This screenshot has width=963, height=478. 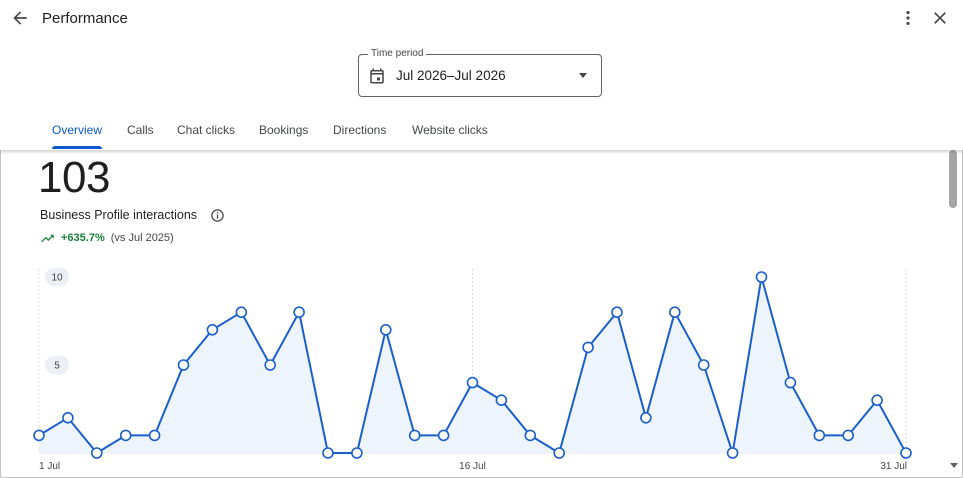 I want to click on tab-overview: Overview, so click(x=77, y=132).